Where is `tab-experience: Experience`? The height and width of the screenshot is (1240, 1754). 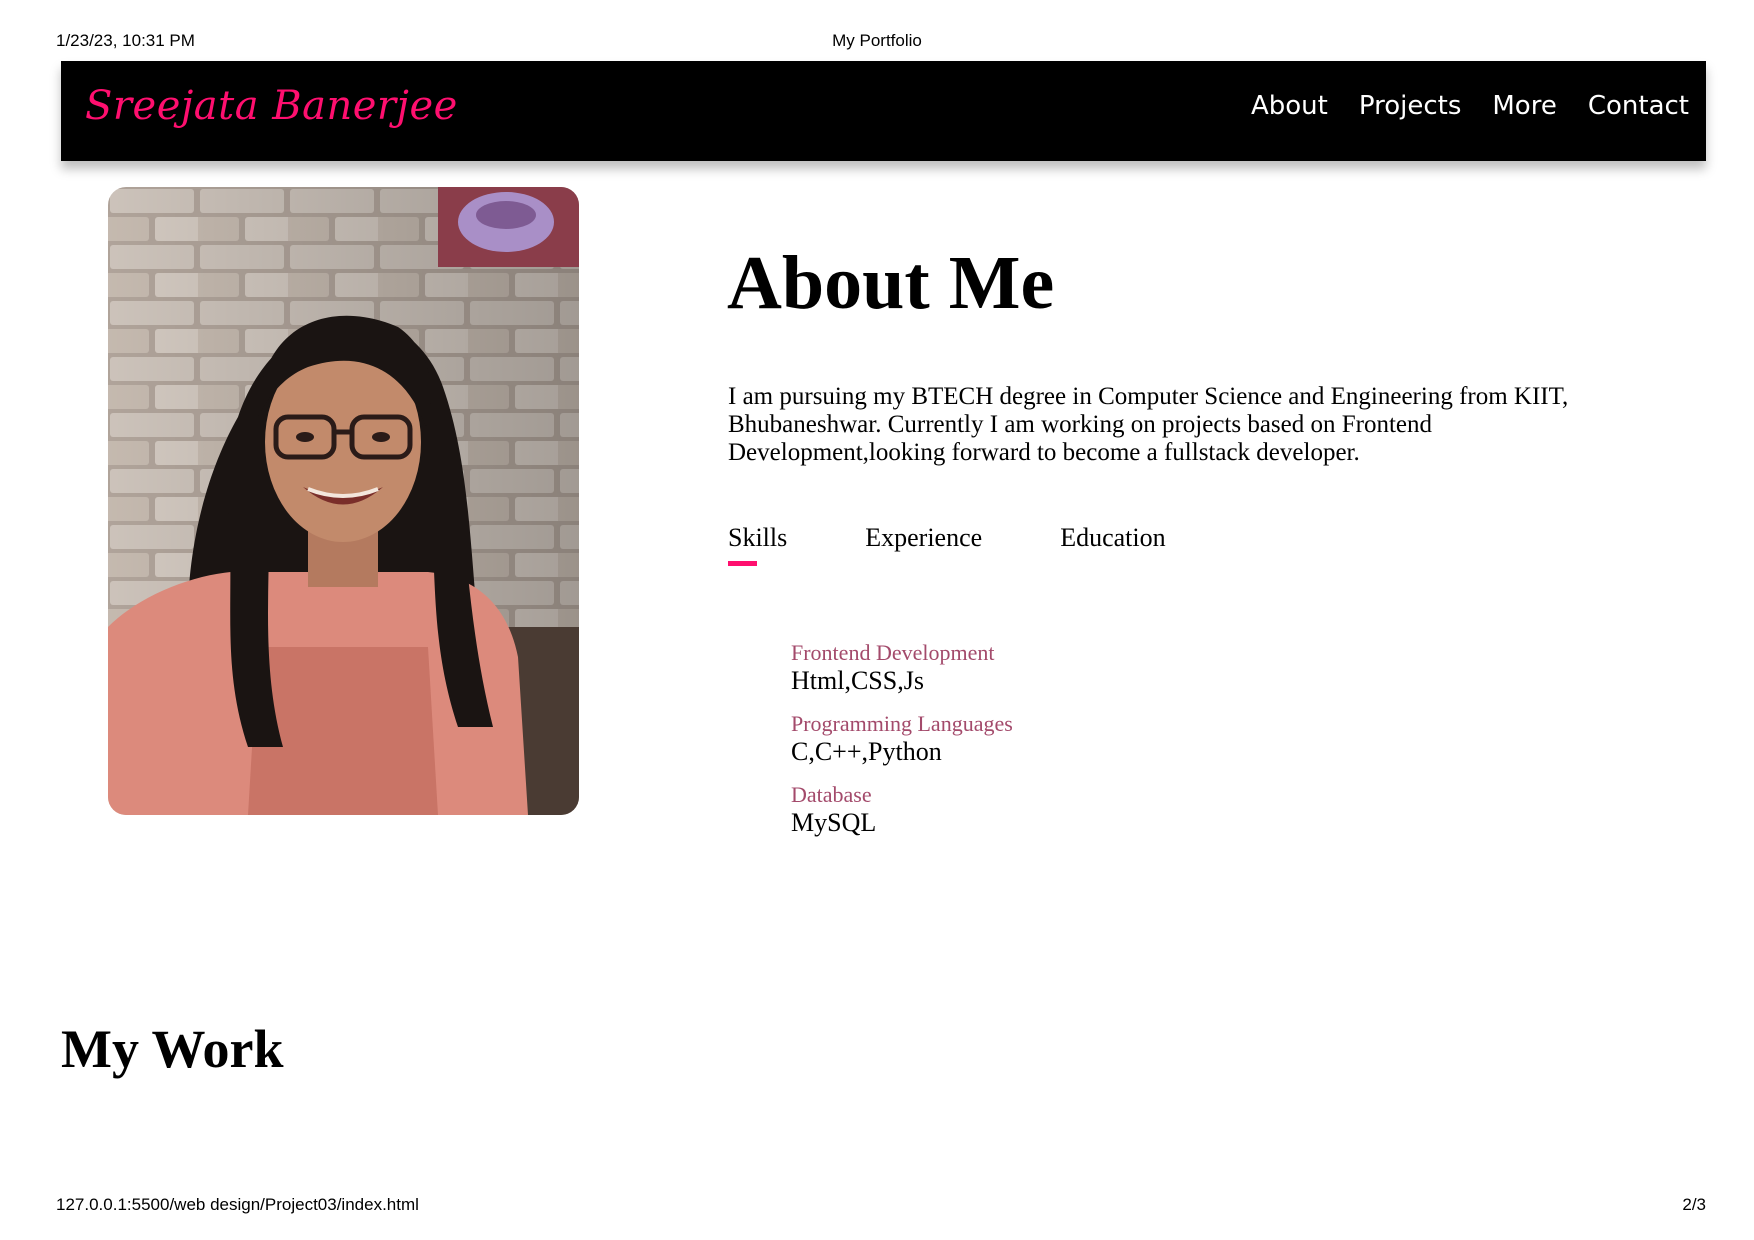
tab-experience: Experience is located at coordinates (923, 538).